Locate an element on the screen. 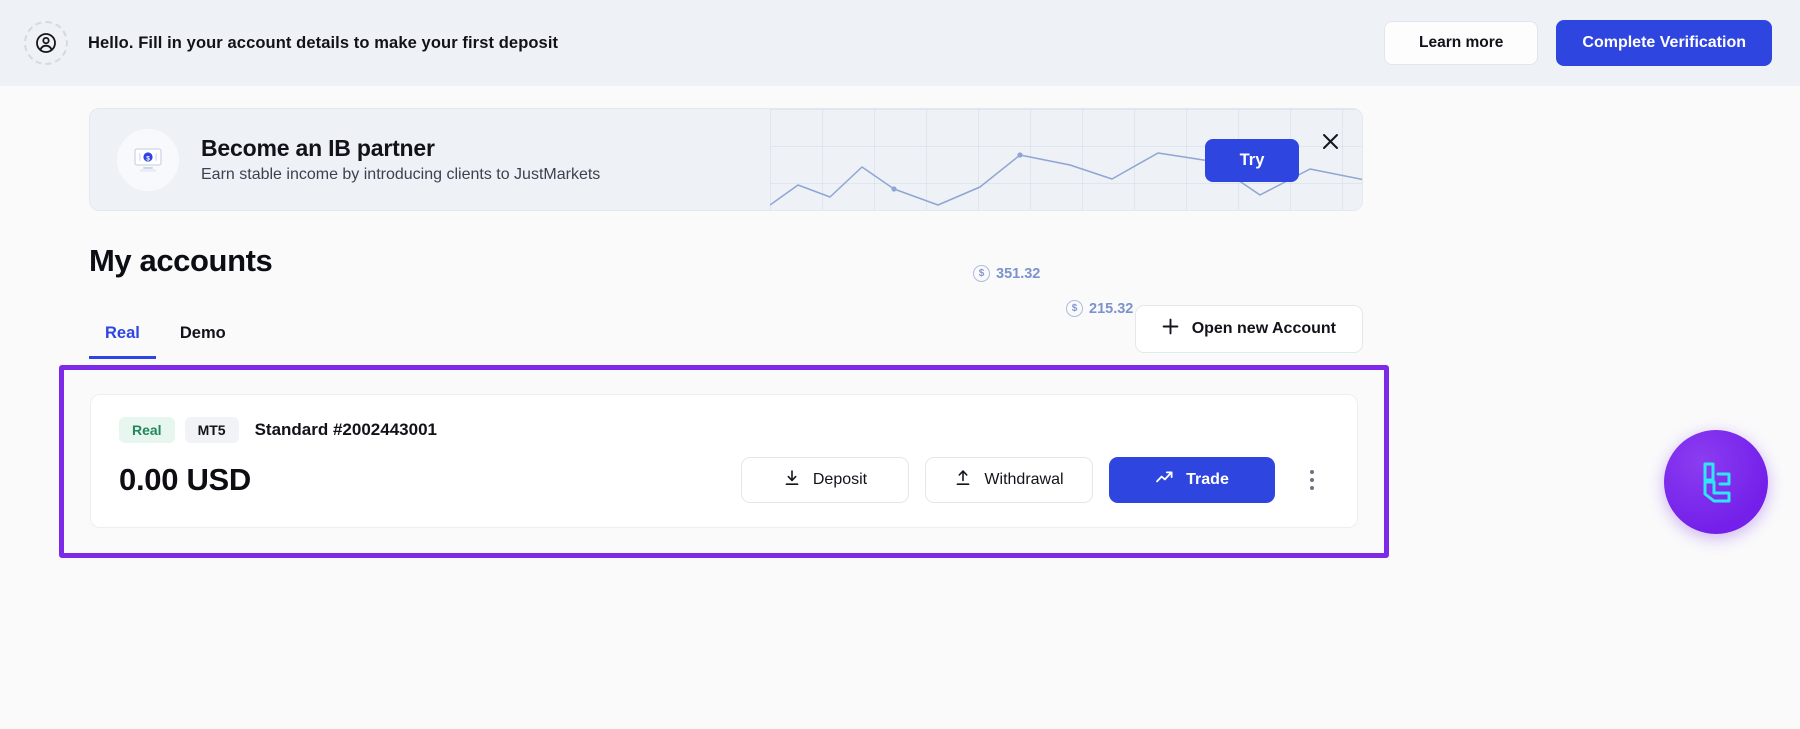  trade-button: Trade is located at coordinates (1192, 480).